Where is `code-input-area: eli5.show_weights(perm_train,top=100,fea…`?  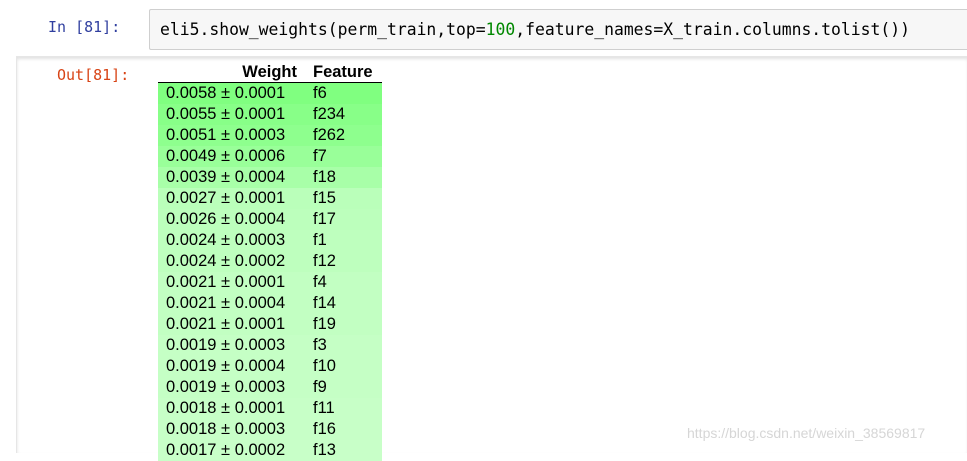 code-input-area: eli5.show_weights(perm_train,top=100,fea… is located at coordinates (558, 29).